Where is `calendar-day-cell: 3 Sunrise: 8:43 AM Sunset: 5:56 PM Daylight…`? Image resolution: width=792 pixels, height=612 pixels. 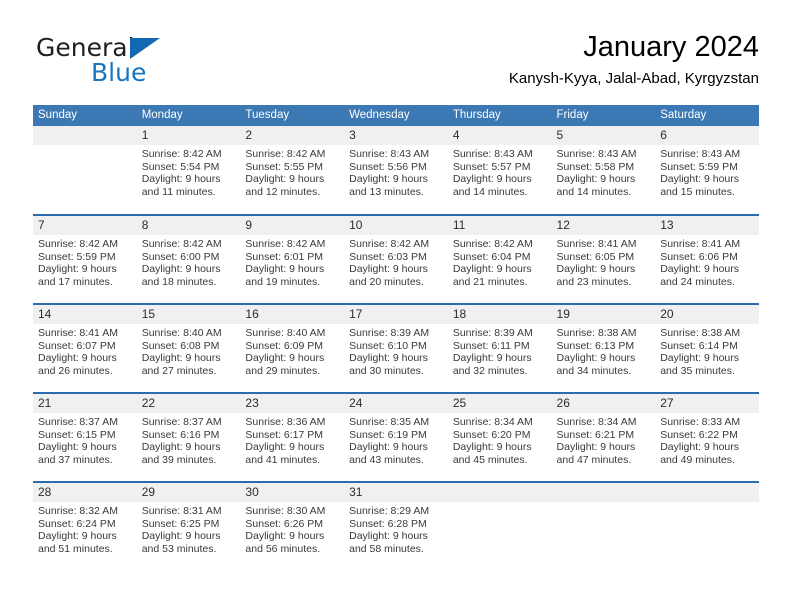 calendar-day-cell: 3 Sunrise: 8:43 AM Sunset: 5:56 PM Daylight… is located at coordinates (396, 170).